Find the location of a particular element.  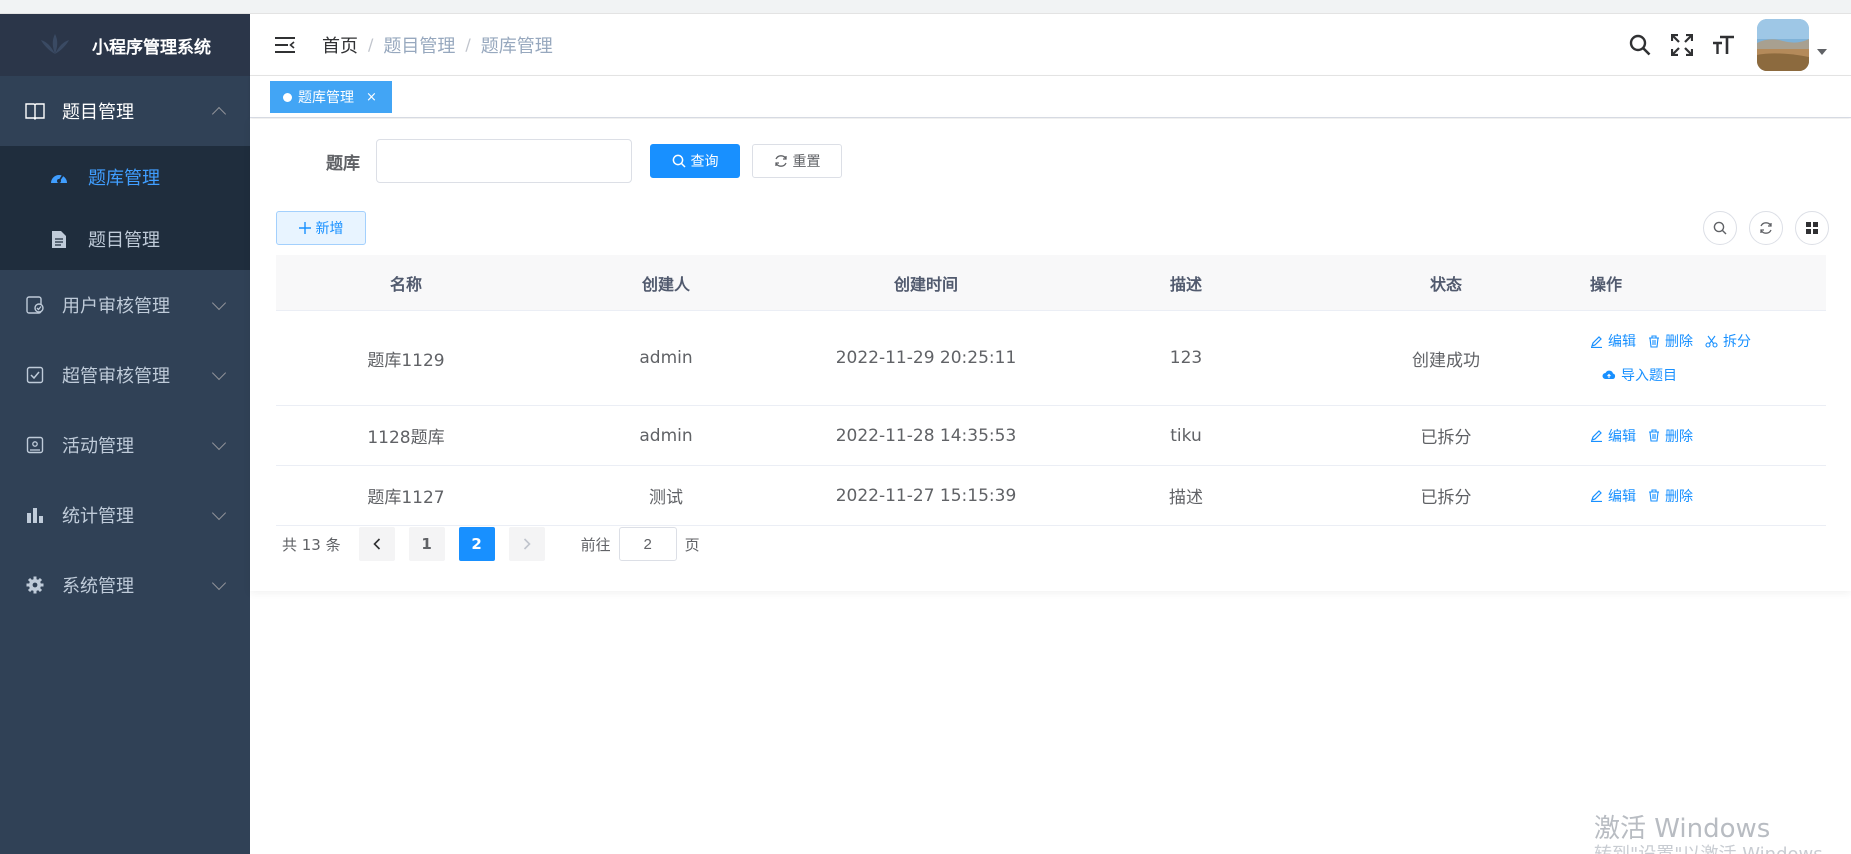

add-button-label: 新增 is located at coordinates (329, 229).